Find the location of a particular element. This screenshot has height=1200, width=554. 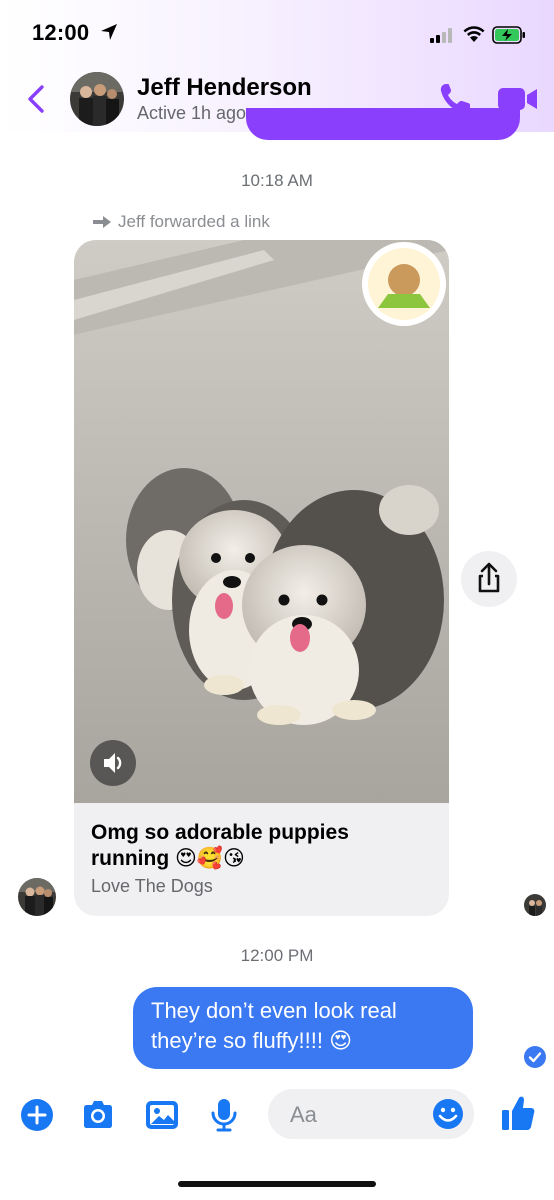

plus-icon is located at coordinates (37, 1115).